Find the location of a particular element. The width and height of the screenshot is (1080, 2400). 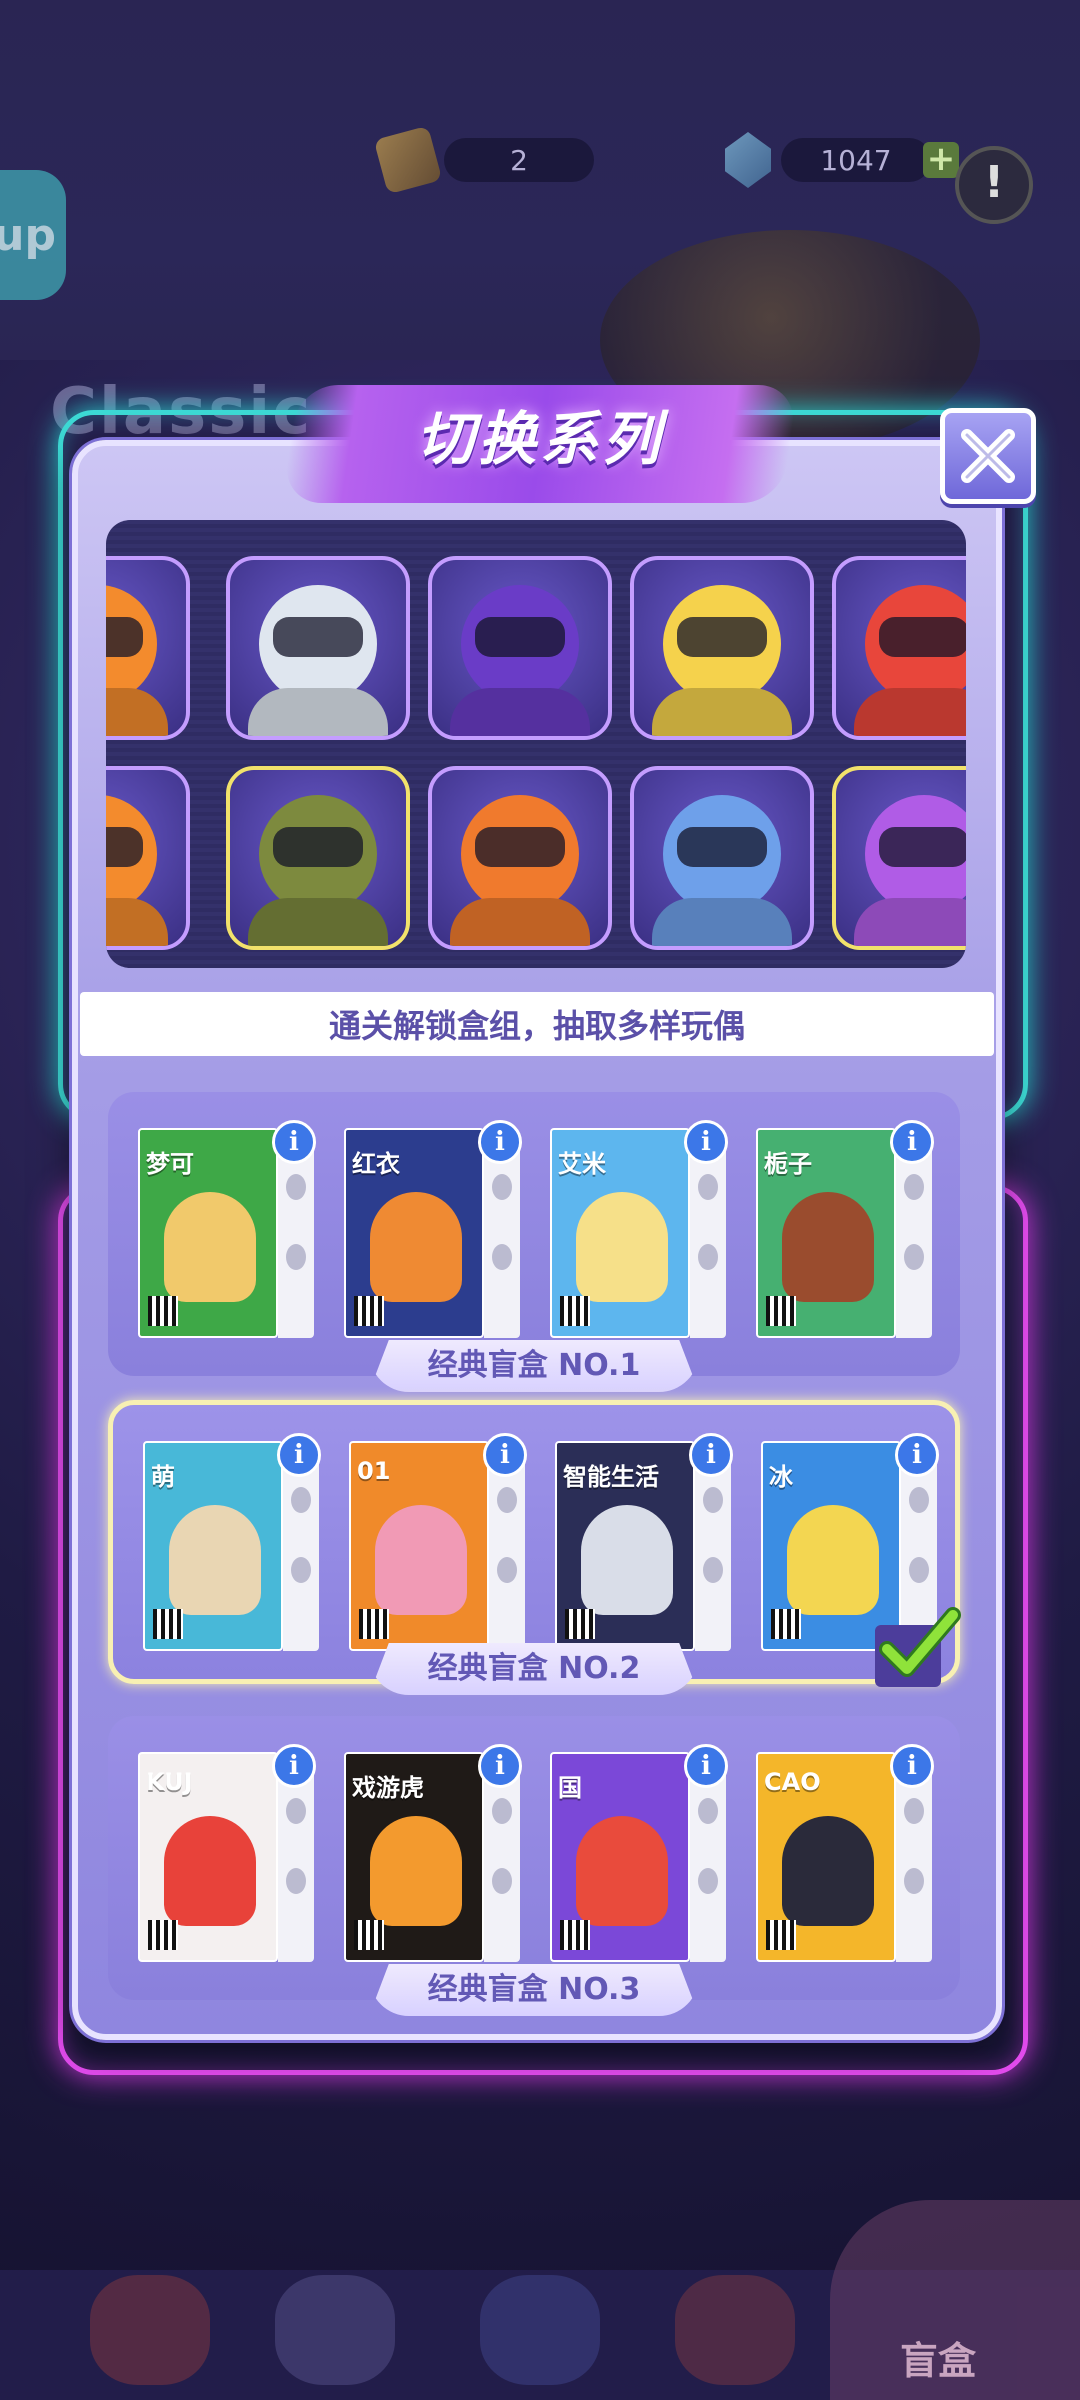

box-brand-label: 冰 is located at coordinates (781, 1477).